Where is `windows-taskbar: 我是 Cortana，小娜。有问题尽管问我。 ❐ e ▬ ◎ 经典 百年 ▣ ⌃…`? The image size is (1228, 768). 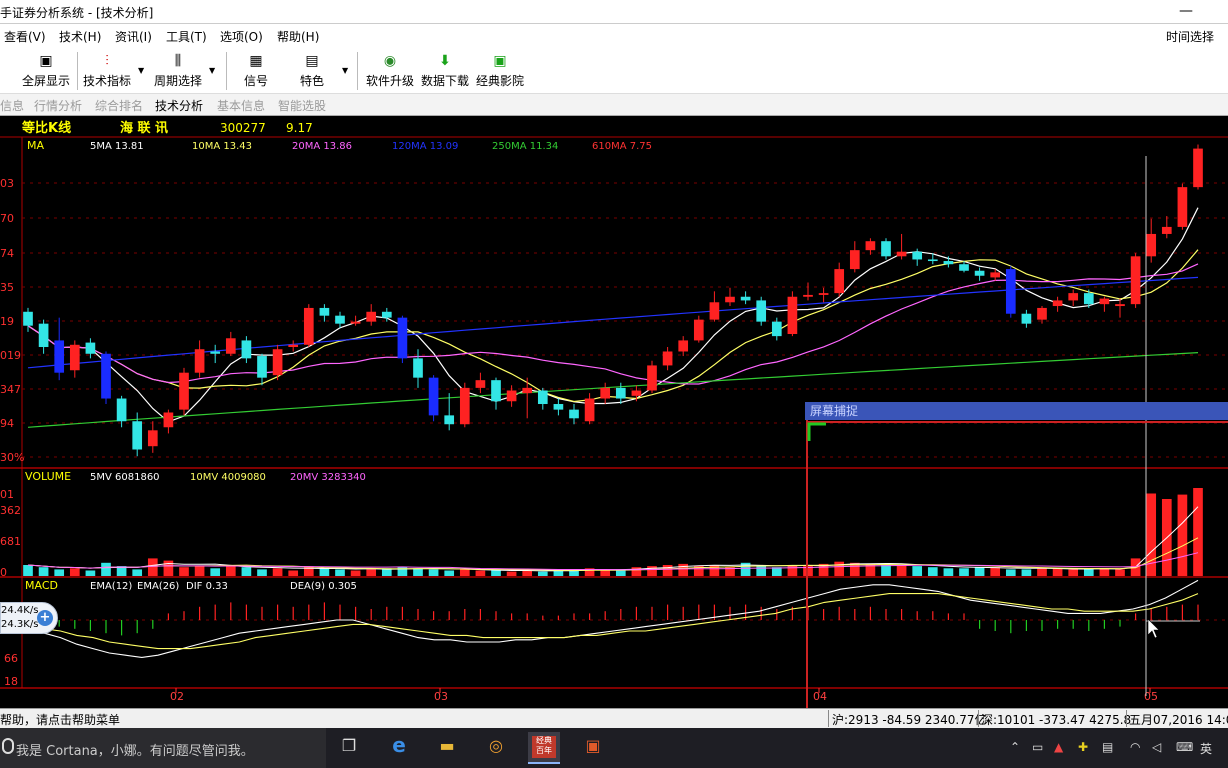
windows-taskbar: 我是 Cortana，小娜。有问题尽管问我。 ❐ e ▬ ◎ 经典 百年 ▣ ⌃… is located at coordinates (614, 748).